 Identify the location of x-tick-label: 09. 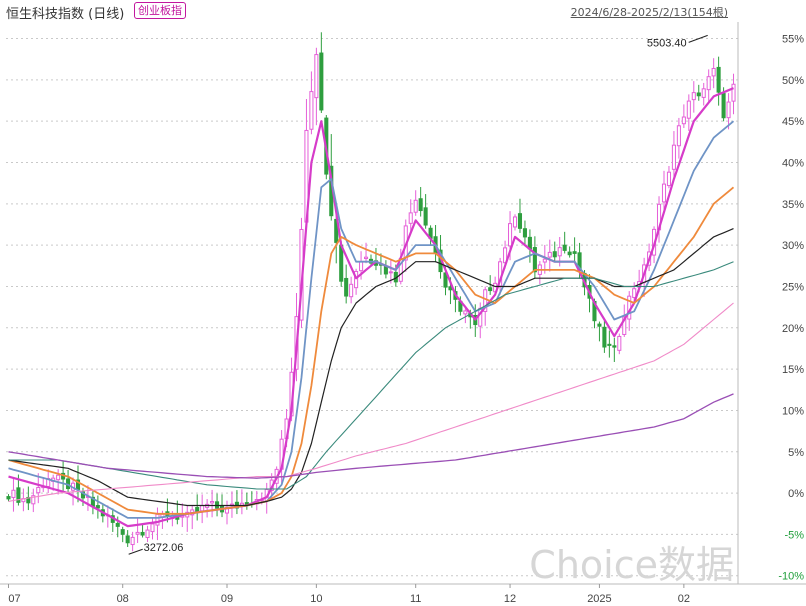
(227, 599).